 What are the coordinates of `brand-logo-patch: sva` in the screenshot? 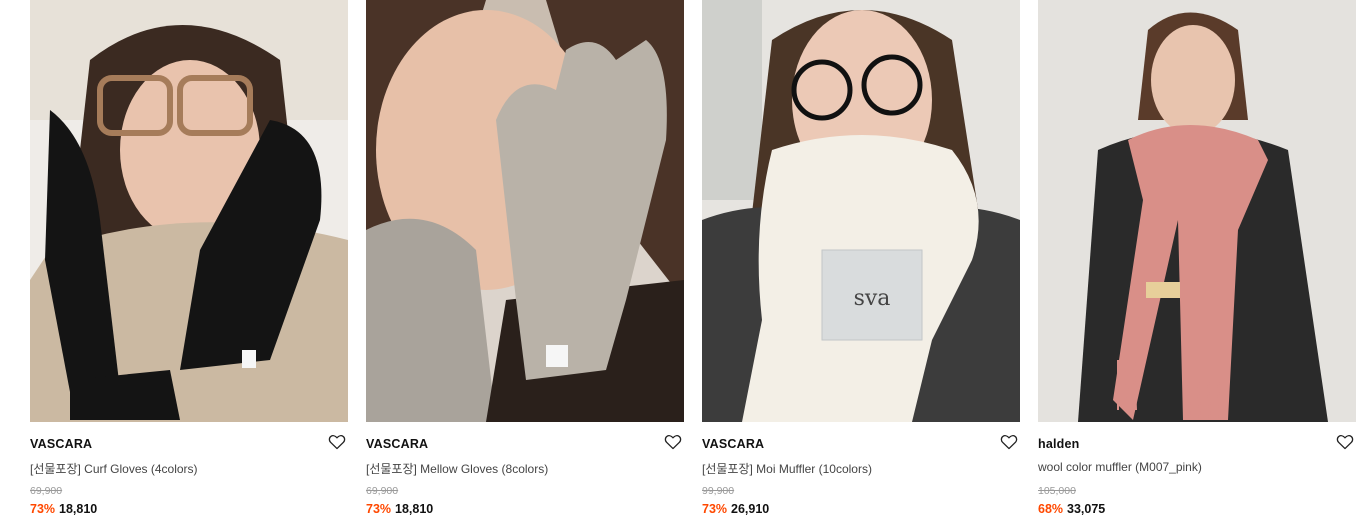 It's located at (872, 298).